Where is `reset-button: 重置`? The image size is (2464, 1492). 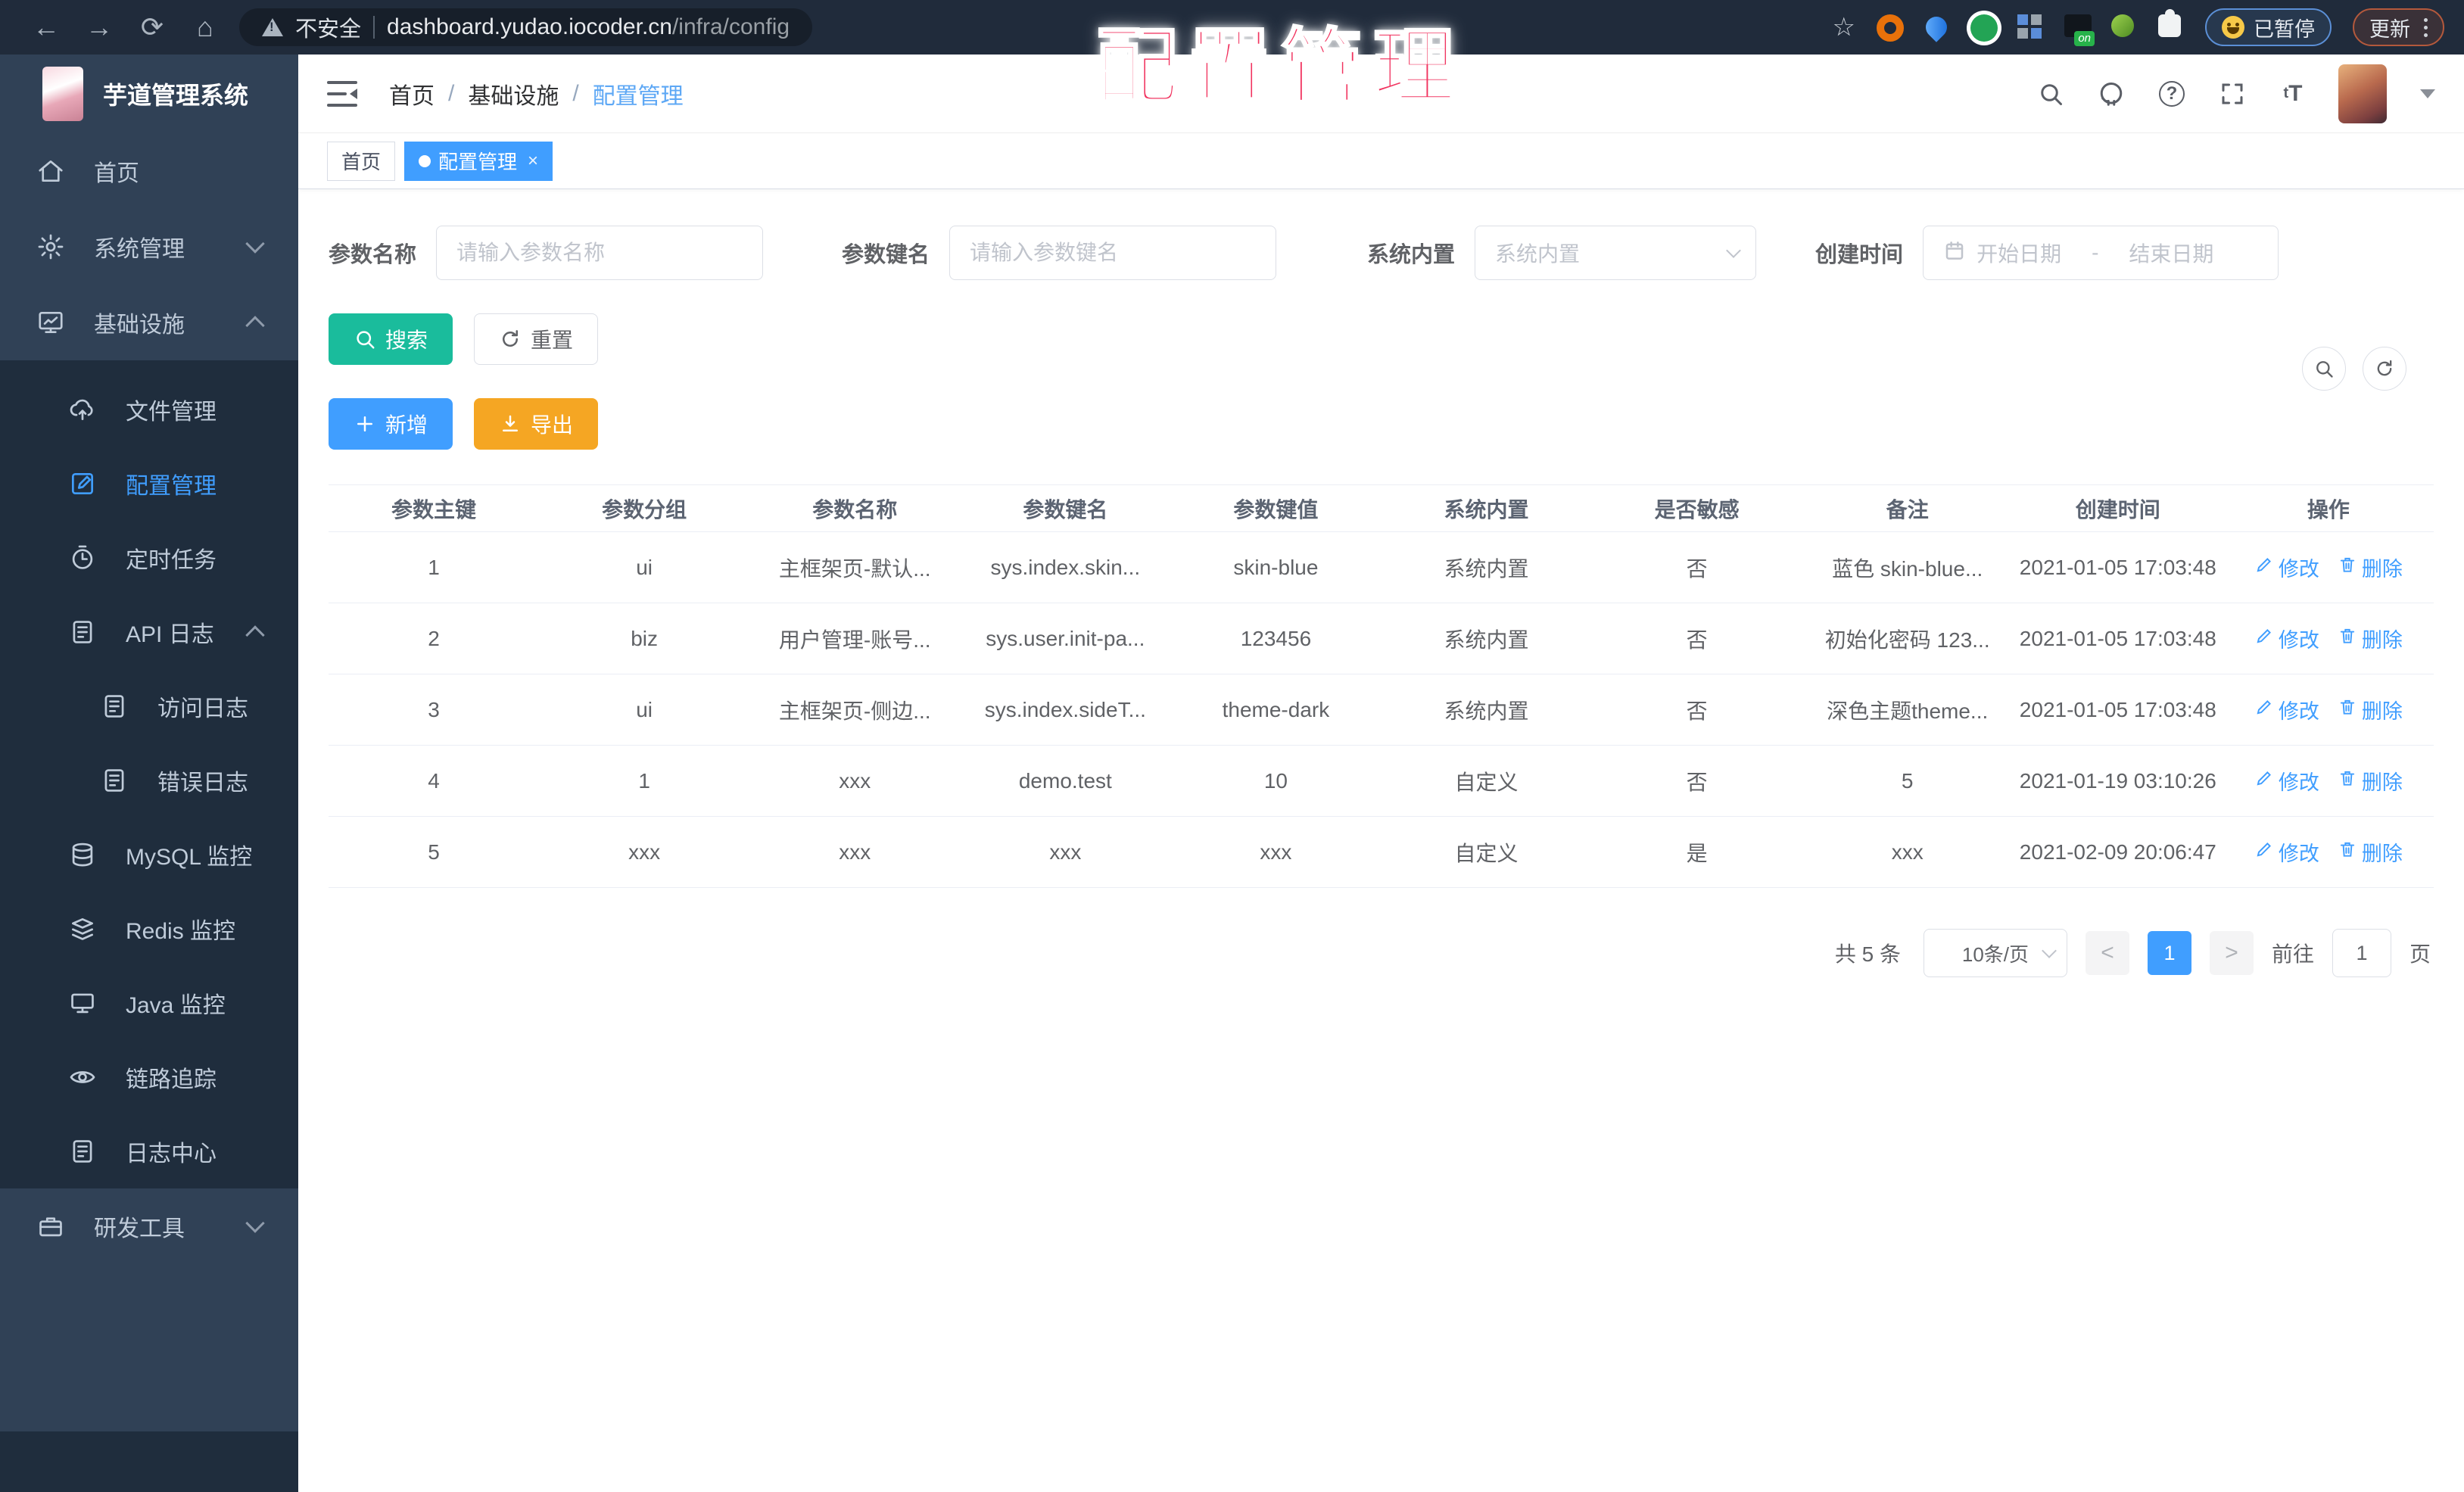
reset-button: 重置 is located at coordinates (536, 339).